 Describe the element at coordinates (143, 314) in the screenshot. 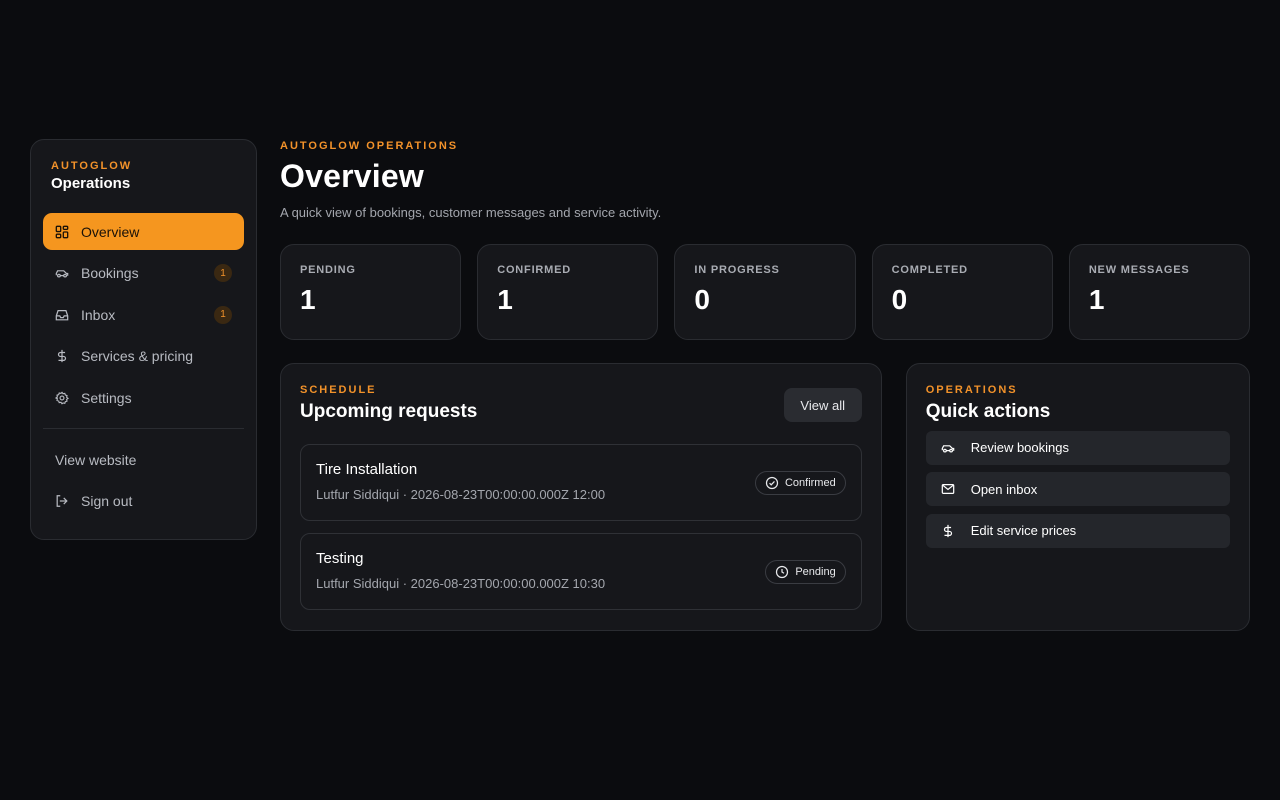

I see `sidebar-item-inbox: Inbox 1` at that location.